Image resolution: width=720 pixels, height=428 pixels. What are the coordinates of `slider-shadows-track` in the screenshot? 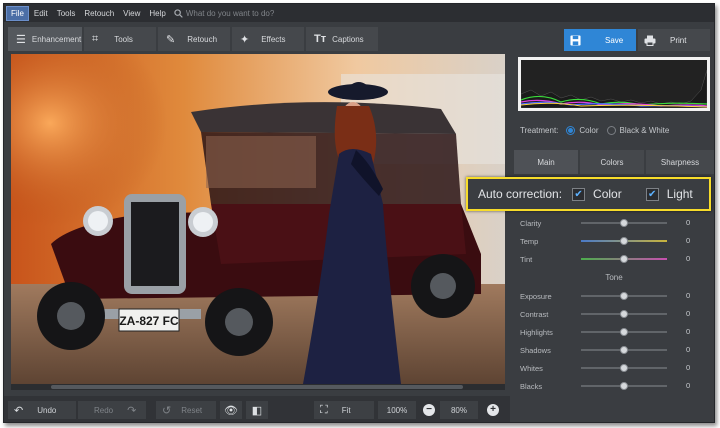 It's located at (624, 350).